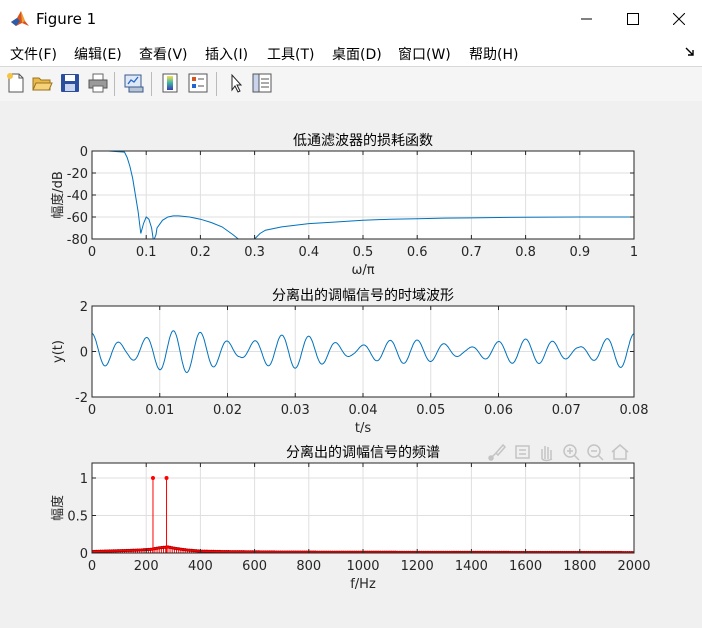 Image resolution: width=702 pixels, height=628 pixels. I want to click on x-tick-label: 400, so click(200, 566).